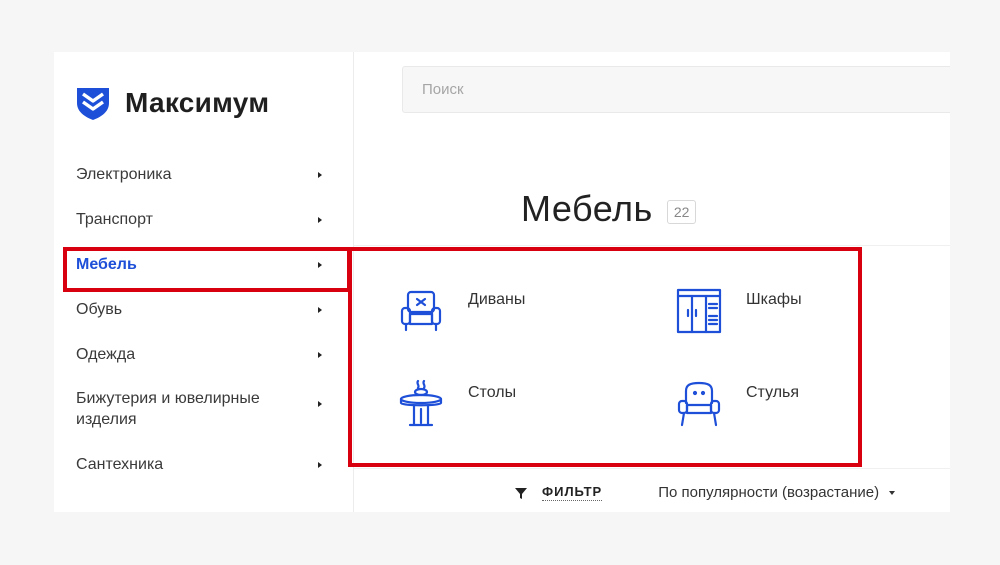 Image resolution: width=1000 pixels, height=565 pixels. Describe the element at coordinates (587, 208) in the screenshot. I see `page-title-text: Мебель` at that location.